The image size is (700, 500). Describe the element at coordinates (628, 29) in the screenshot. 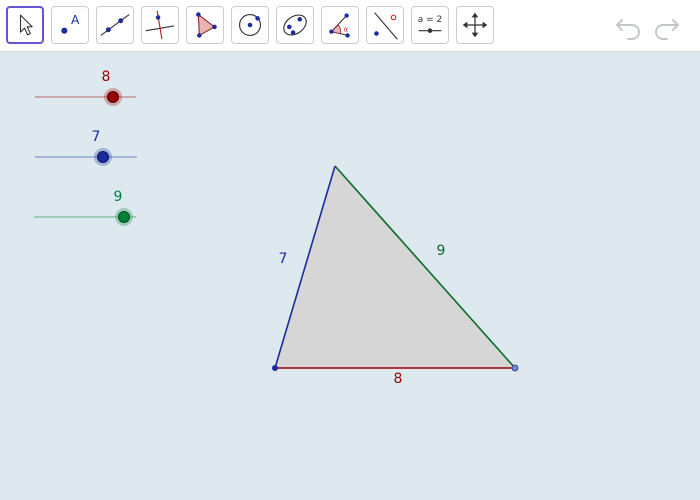

I see `undo-icon` at that location.